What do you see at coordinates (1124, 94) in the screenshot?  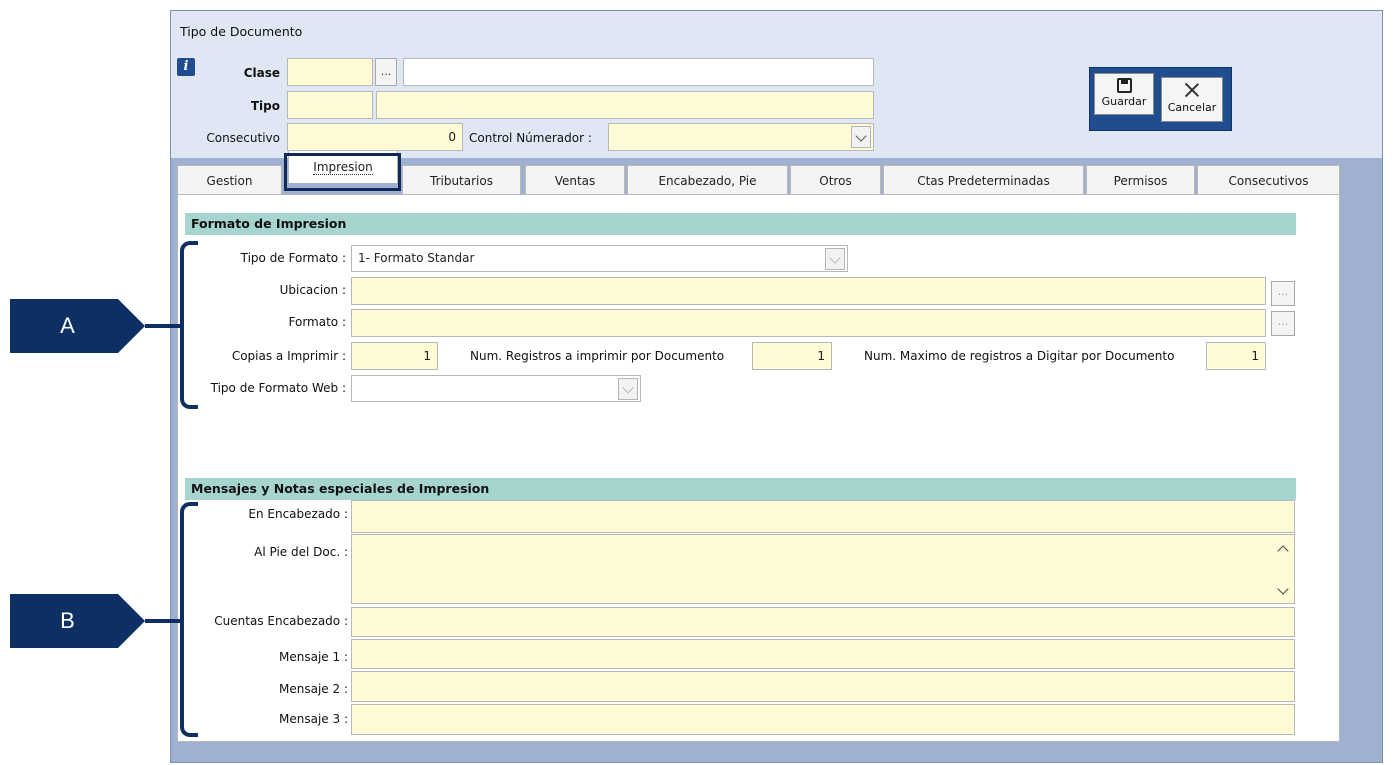 I see `save-button: Guardar` at bounding box center [1124, 94].